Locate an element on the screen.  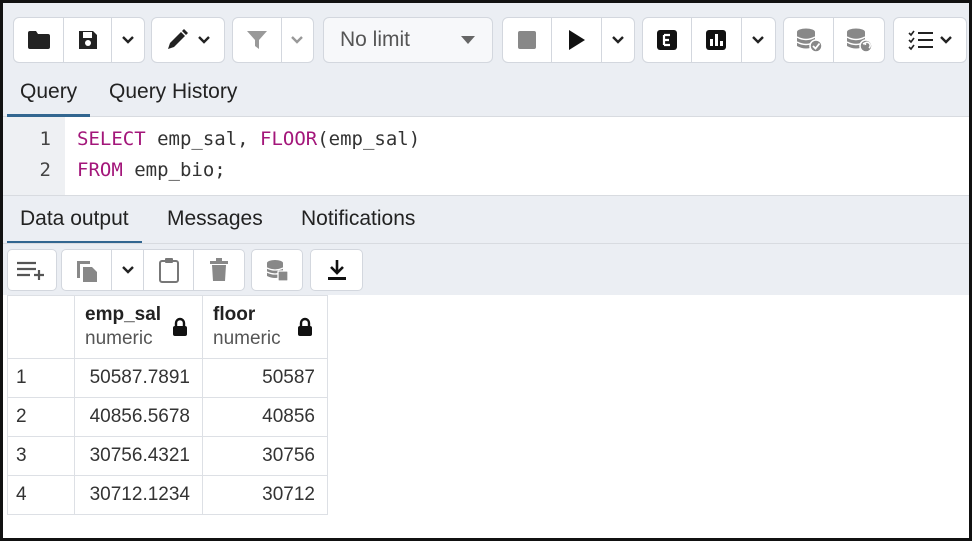
edit-dropdown-button is located at coordinates (188, 40).